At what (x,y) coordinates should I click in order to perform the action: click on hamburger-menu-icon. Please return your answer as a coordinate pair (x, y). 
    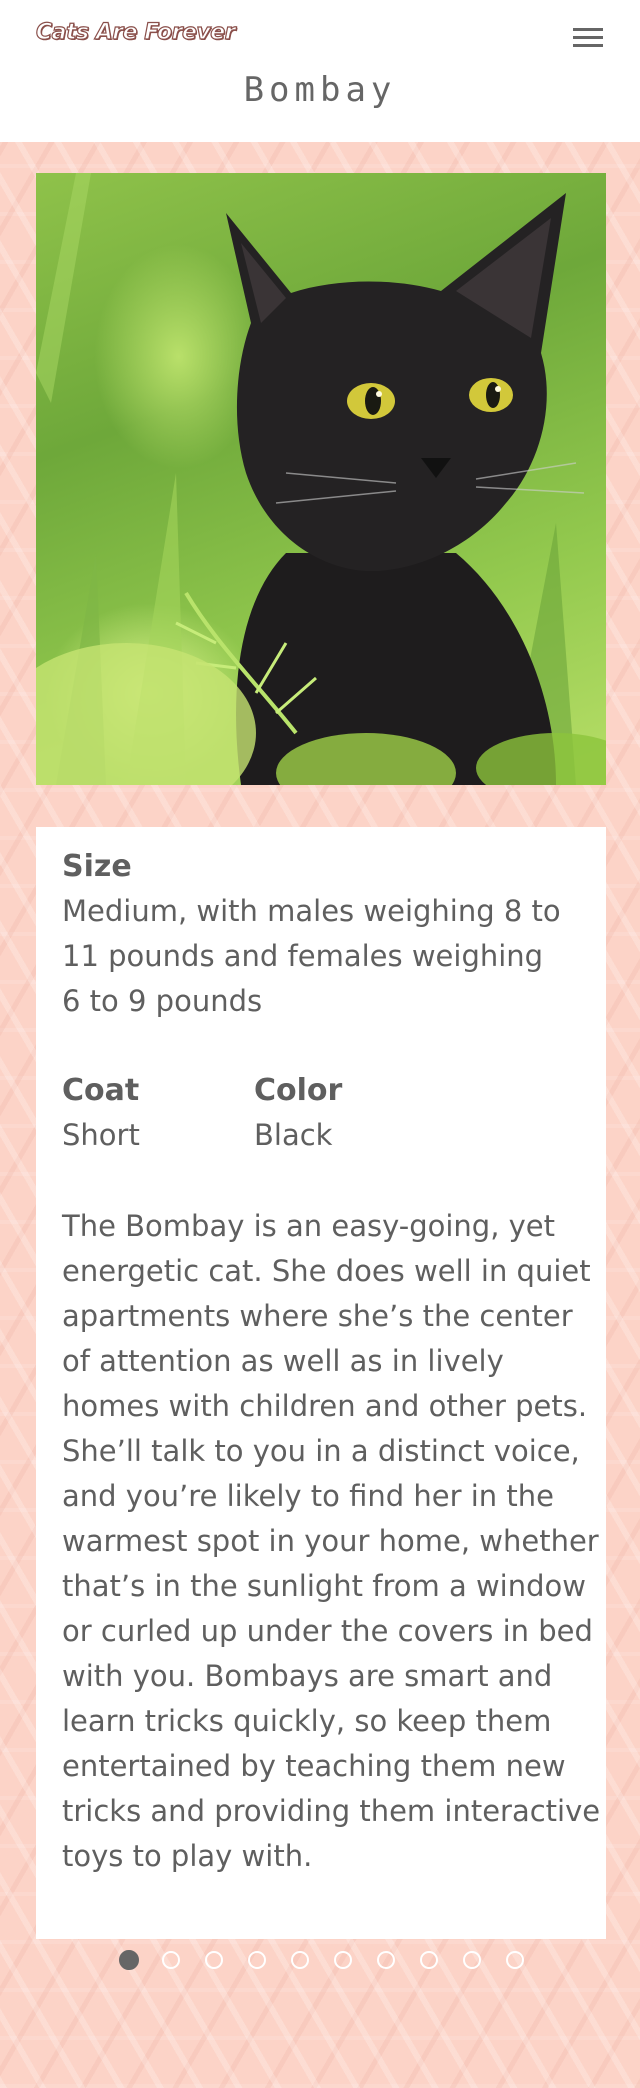
    Looking at the image, I should click on (588, 38).